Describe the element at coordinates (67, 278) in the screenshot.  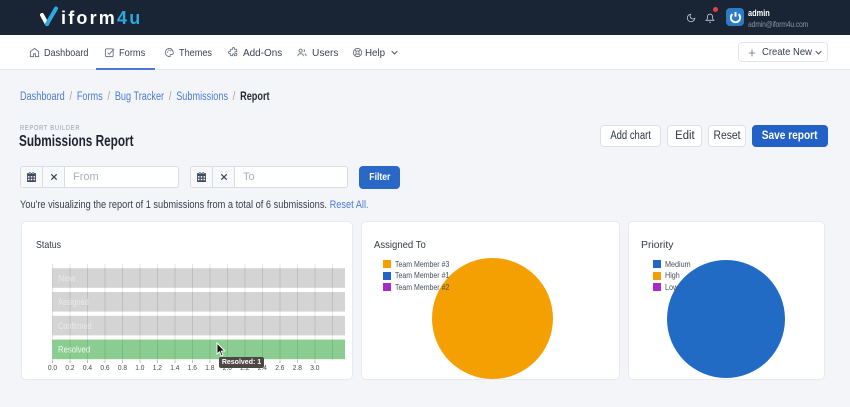
I see `svg-text: New` at that location.